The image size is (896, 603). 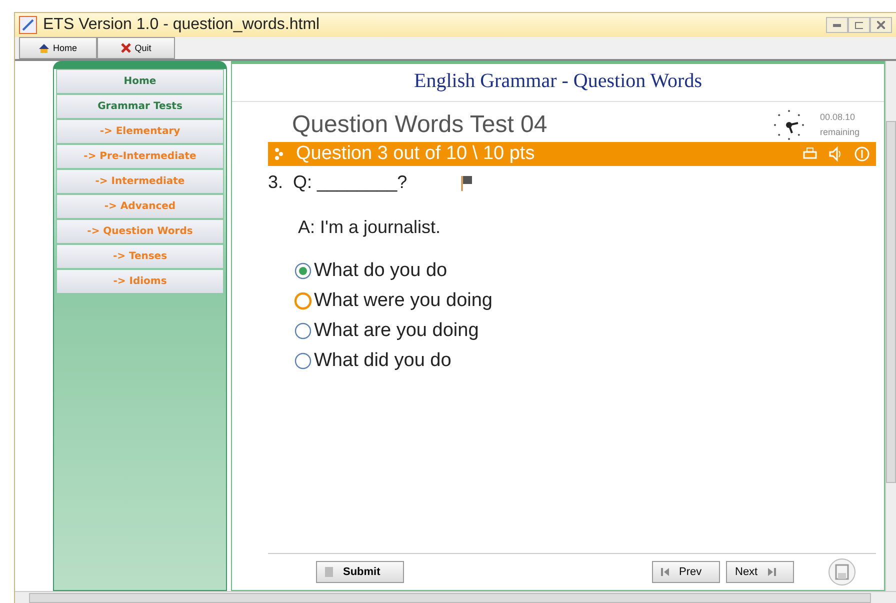 What do you see at coordinates (403, 301) in the screenshot?
I see `option-label: What were you doing` at bounding box center [403, 301].